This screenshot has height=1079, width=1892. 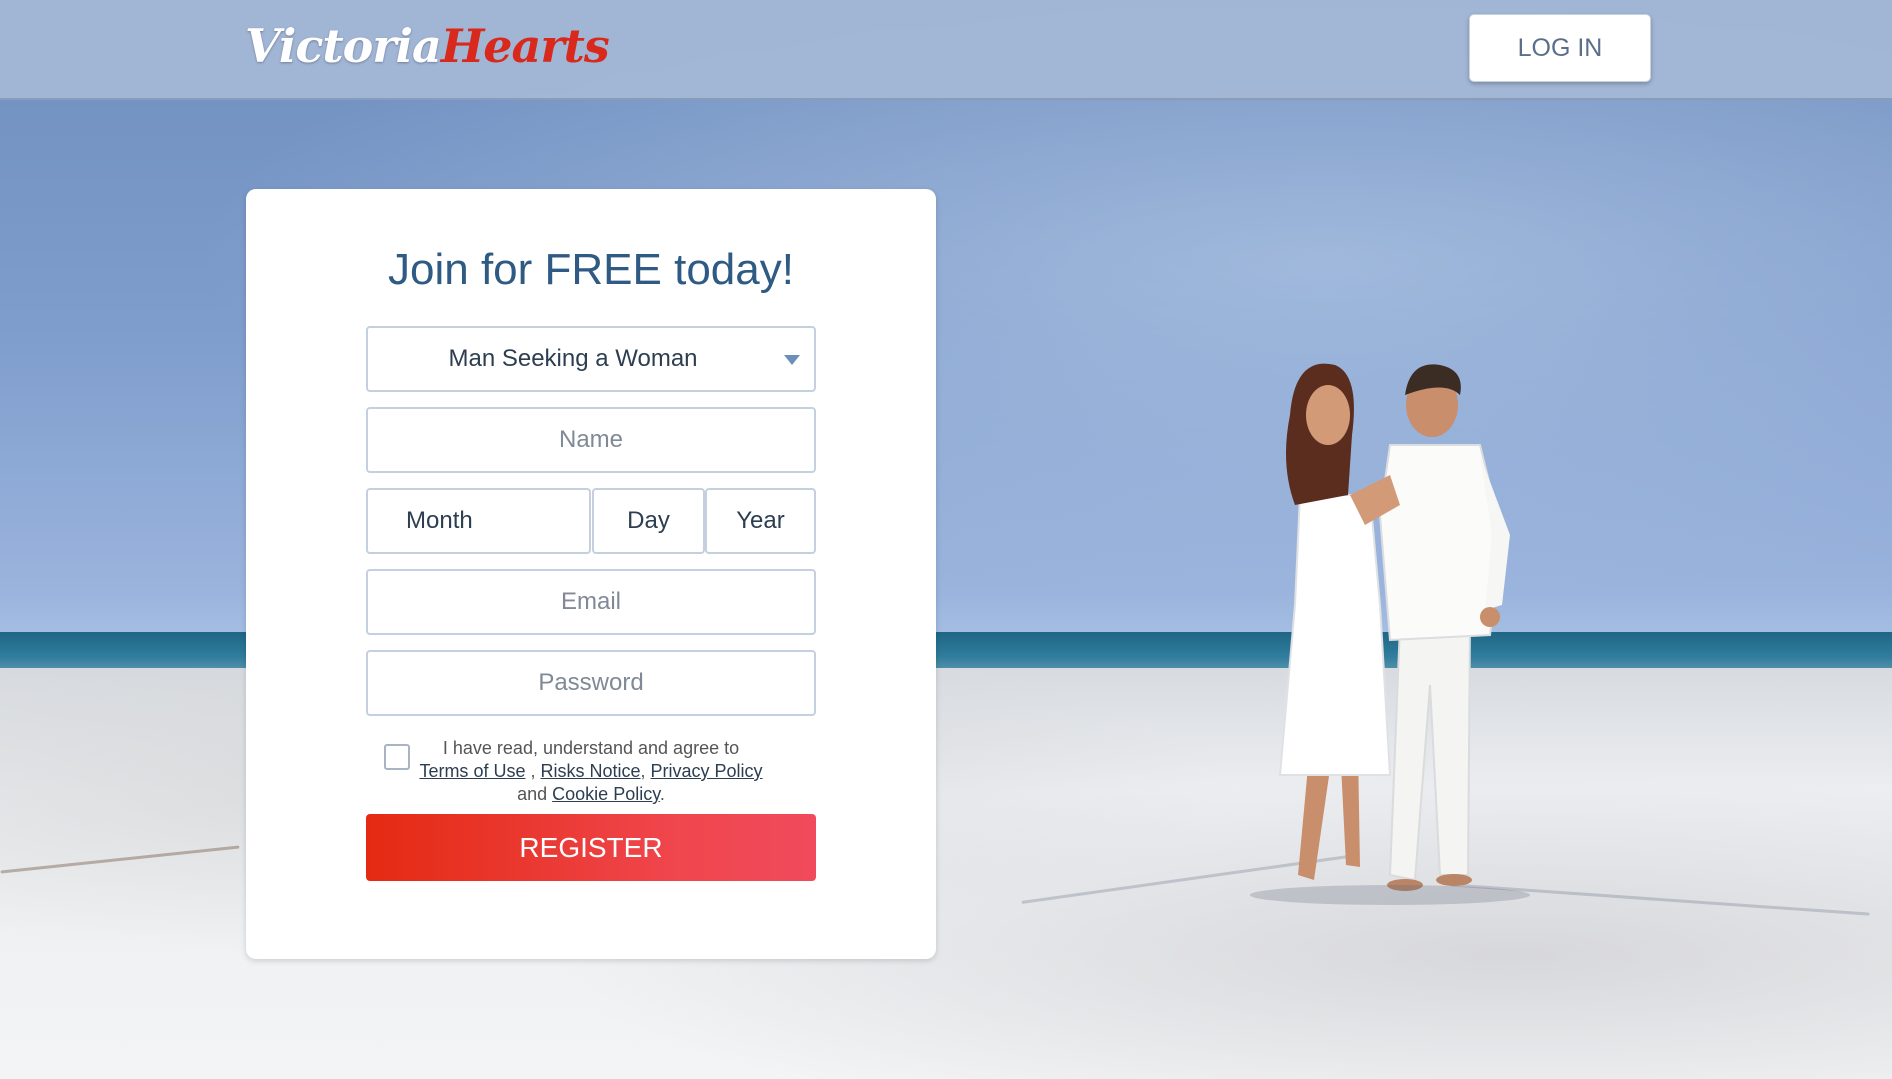 I want to click on chevron-down-icon, so click(x=792, y=360).